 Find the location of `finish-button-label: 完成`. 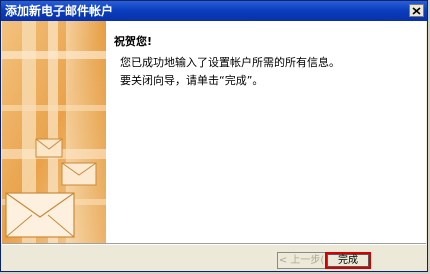

finish-button-label: 完成 is located at coordinates (348, 260).